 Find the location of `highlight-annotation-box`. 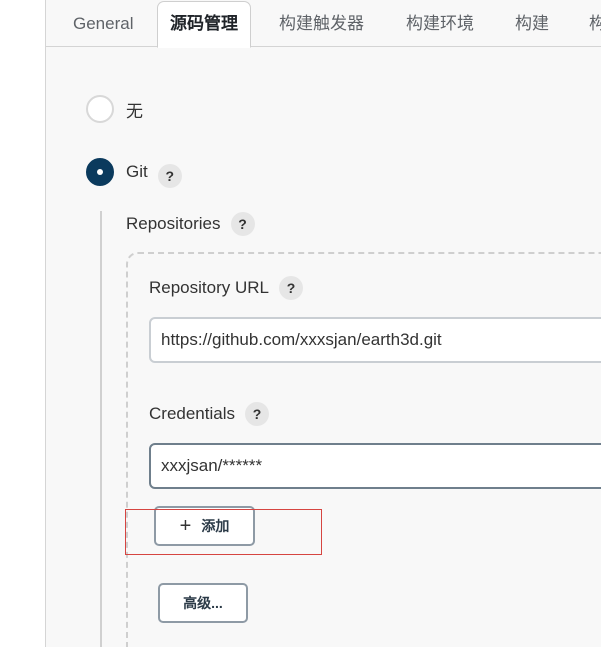

highlight-annotation-box is located at coordinates (223, 532).